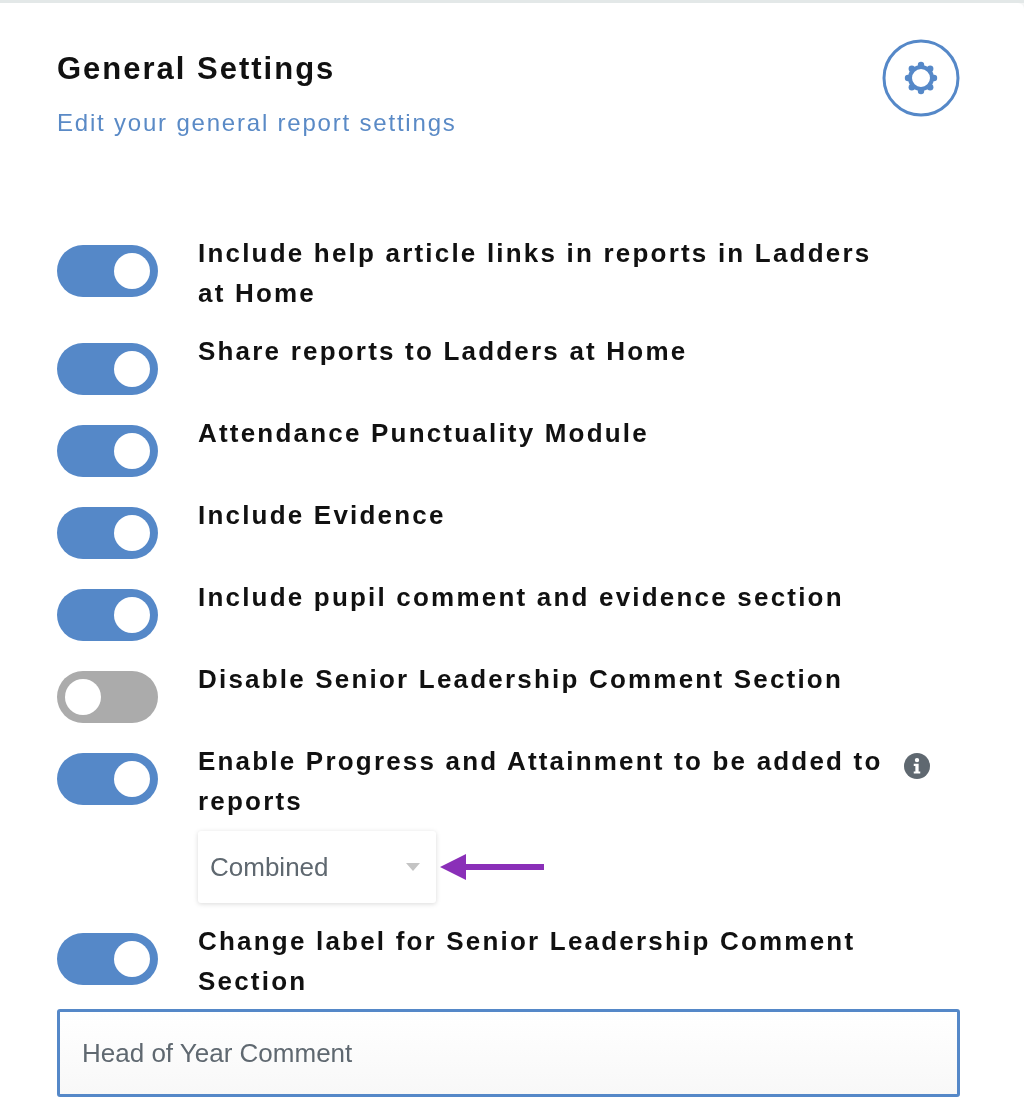 The width and height of the screenshot is (1024, 1100). I want to click on settings-icon, so click(921, 78).